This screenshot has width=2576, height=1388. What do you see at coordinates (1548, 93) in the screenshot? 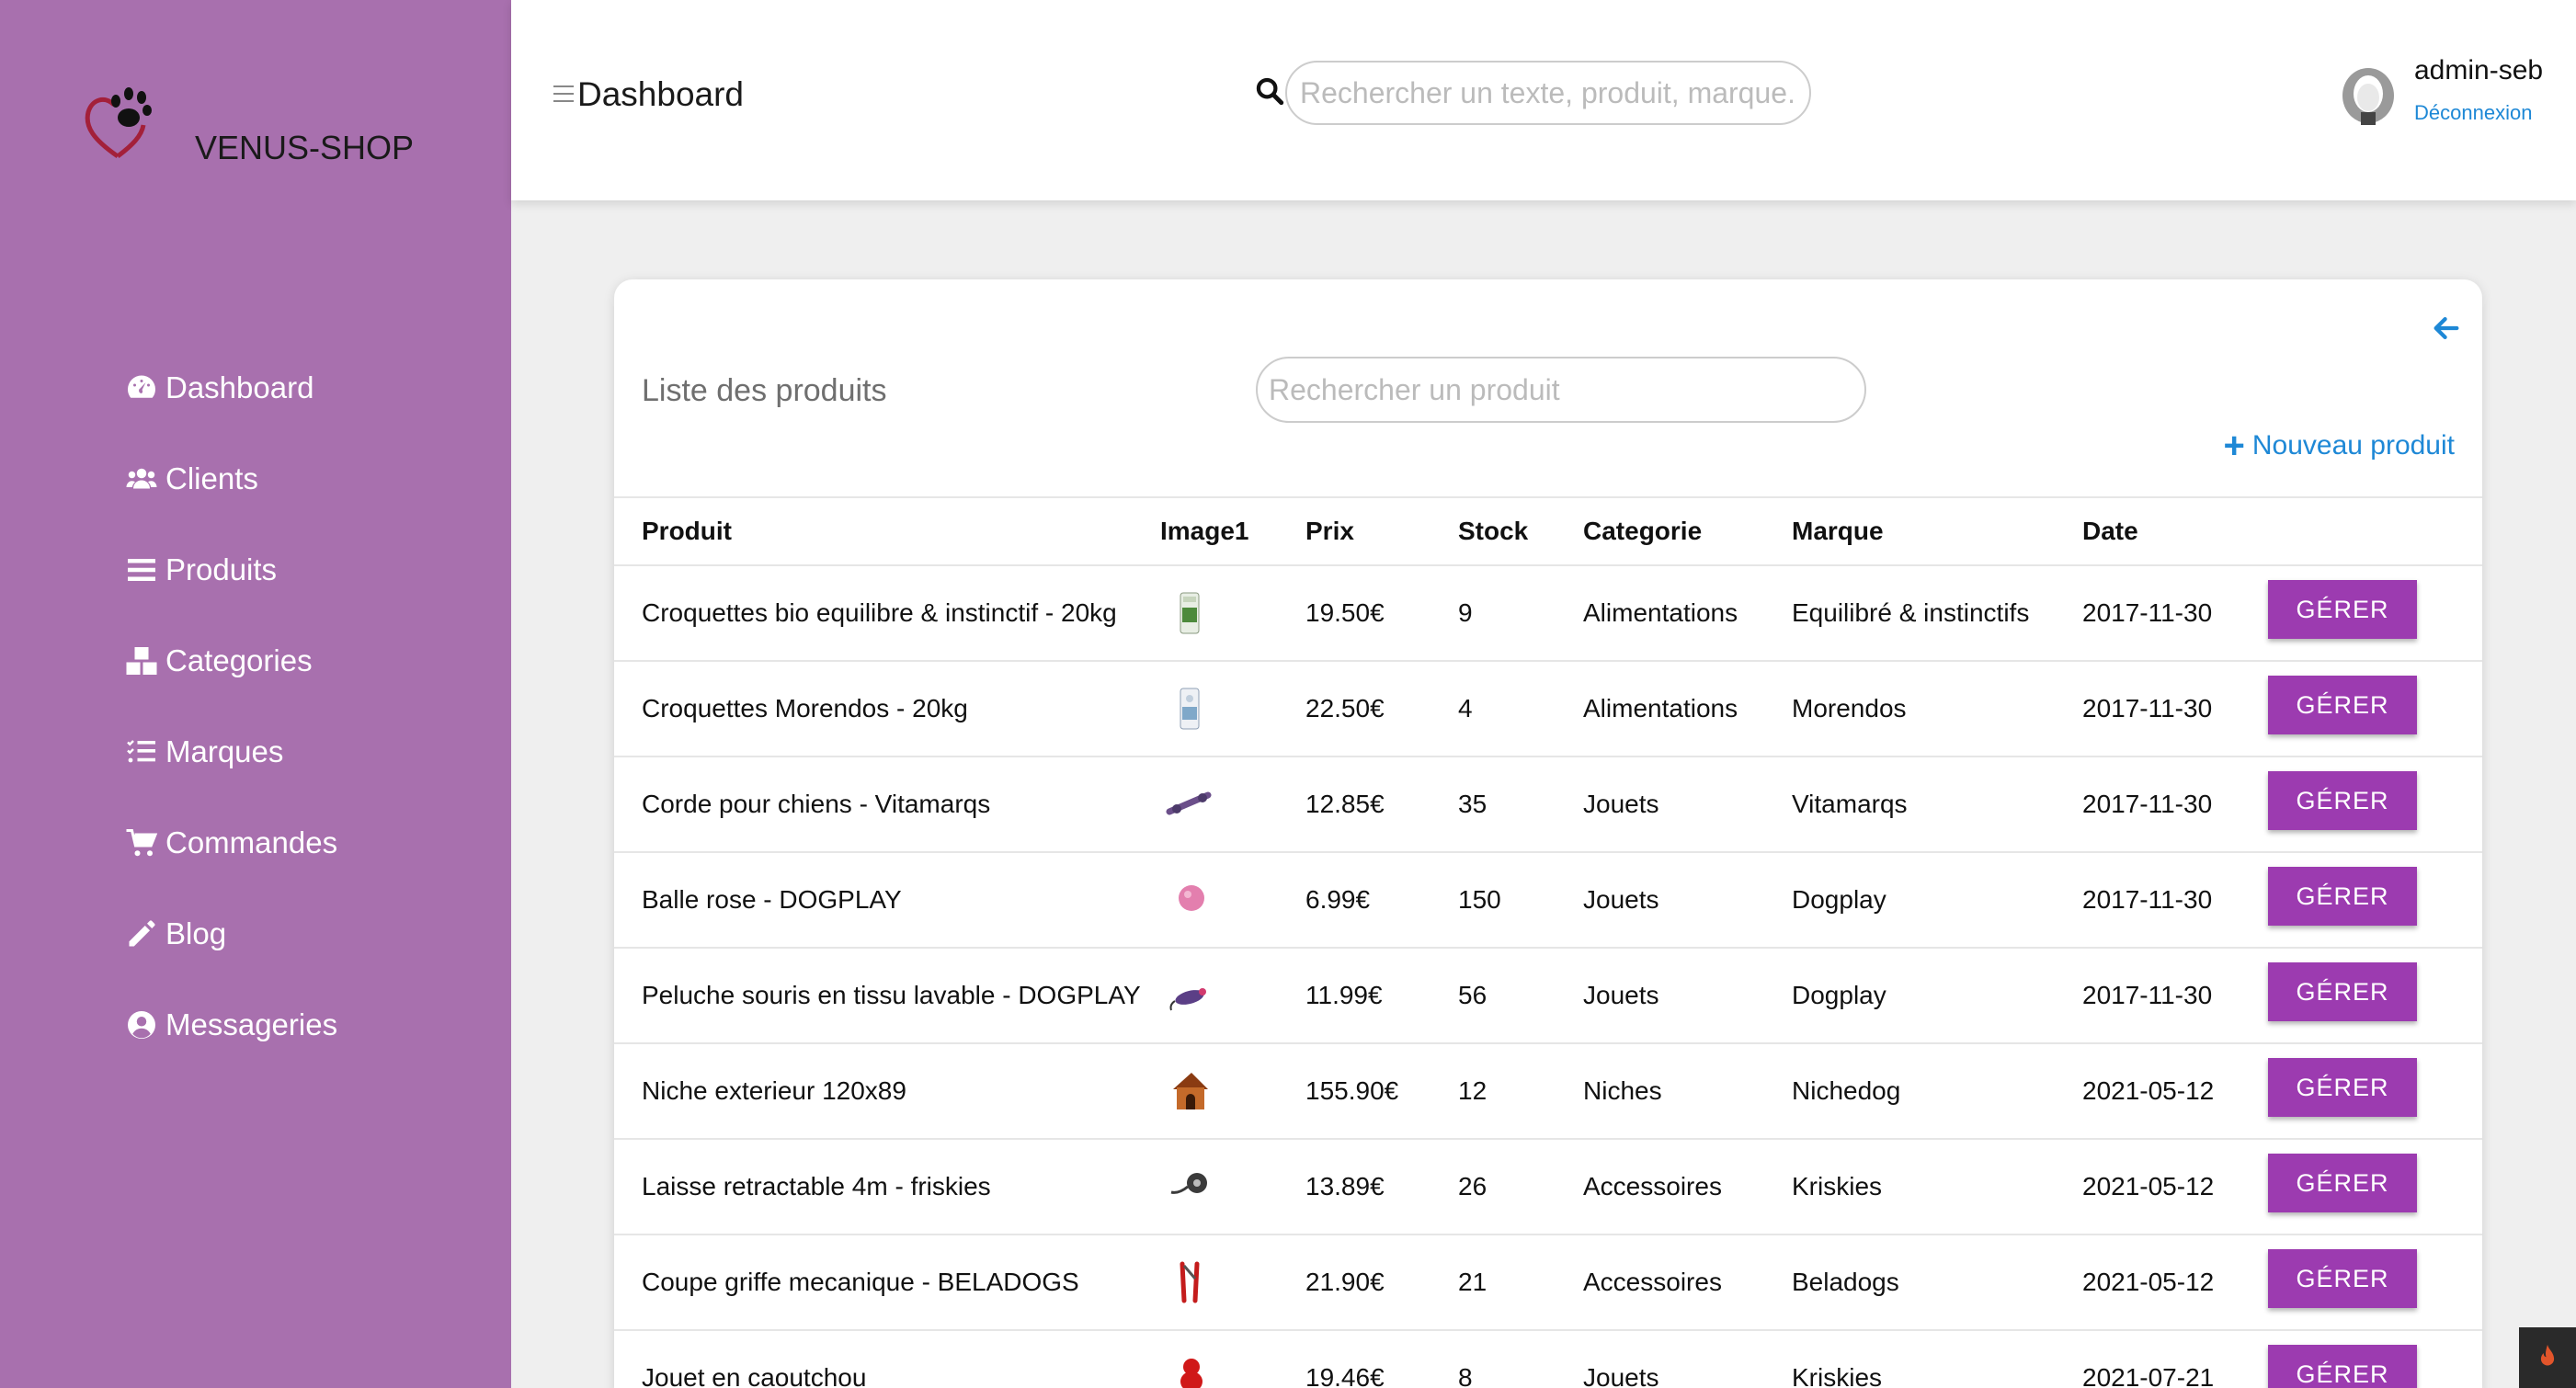
I see `global-search-input` at bounding box center [1548, 93].